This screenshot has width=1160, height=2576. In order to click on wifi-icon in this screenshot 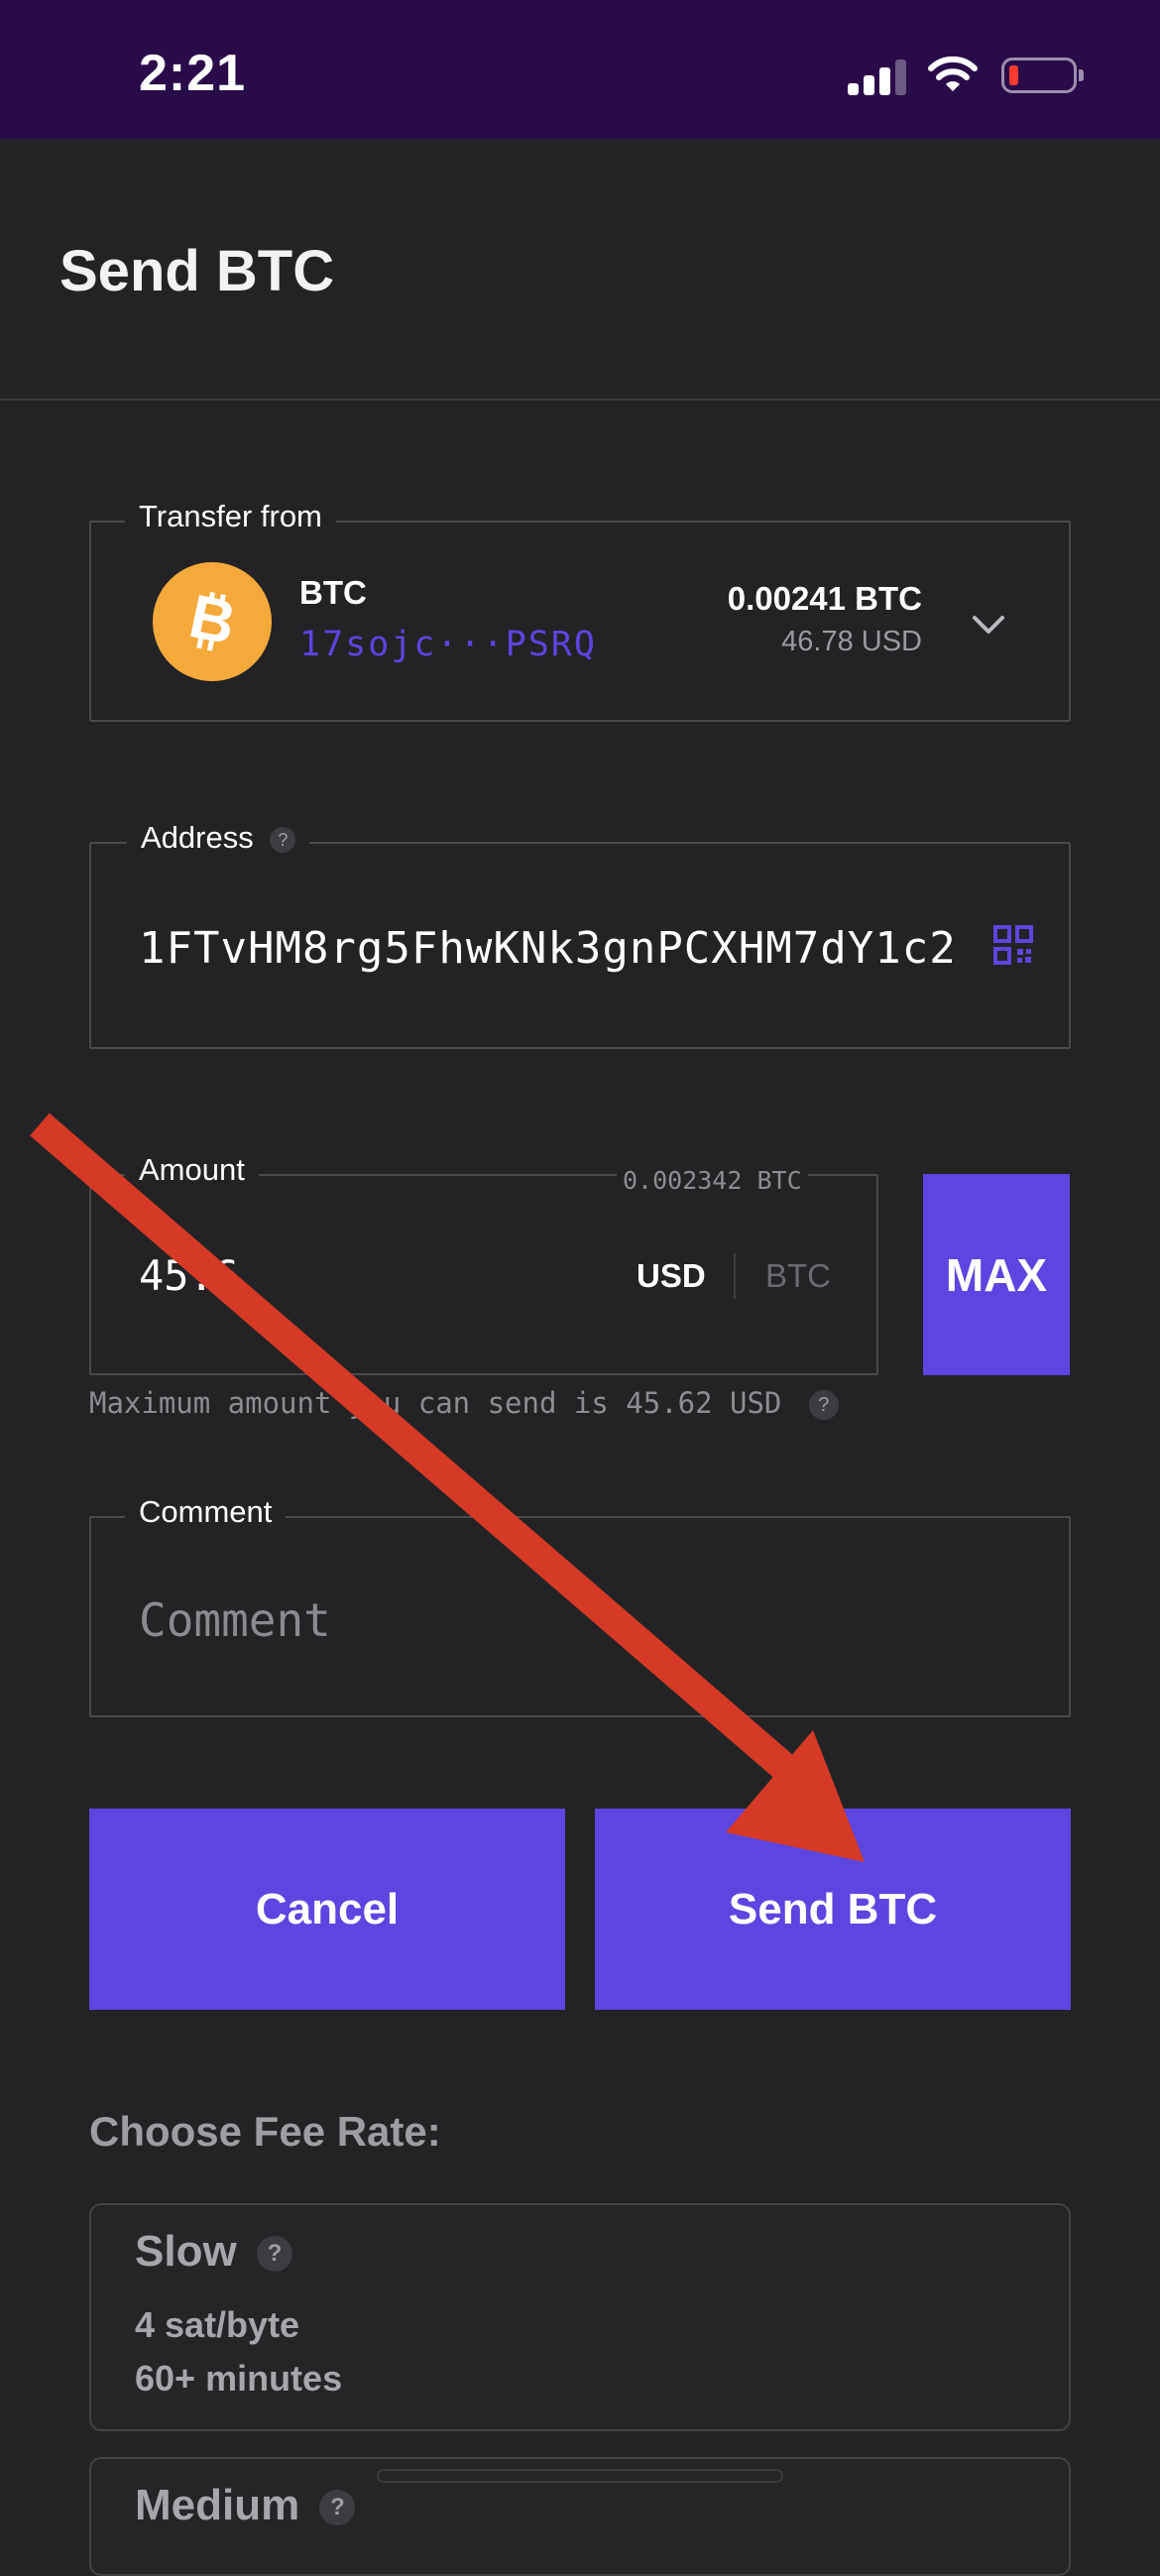, I will do `click(953, 74)`.